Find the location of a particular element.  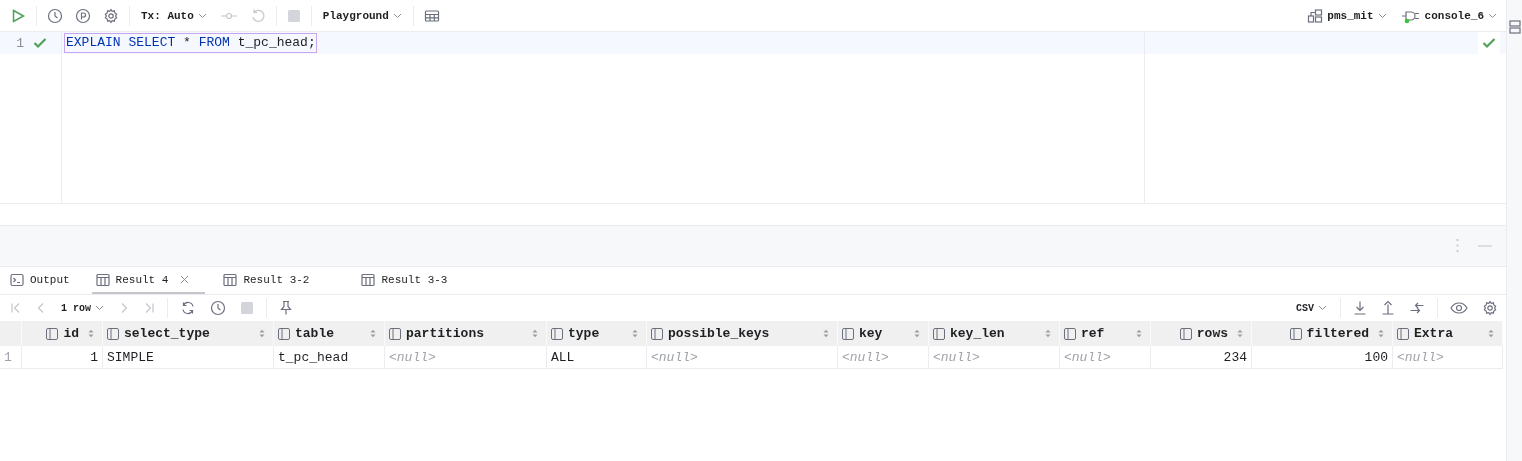

panel-icon is located at coordinates (1514, 27).